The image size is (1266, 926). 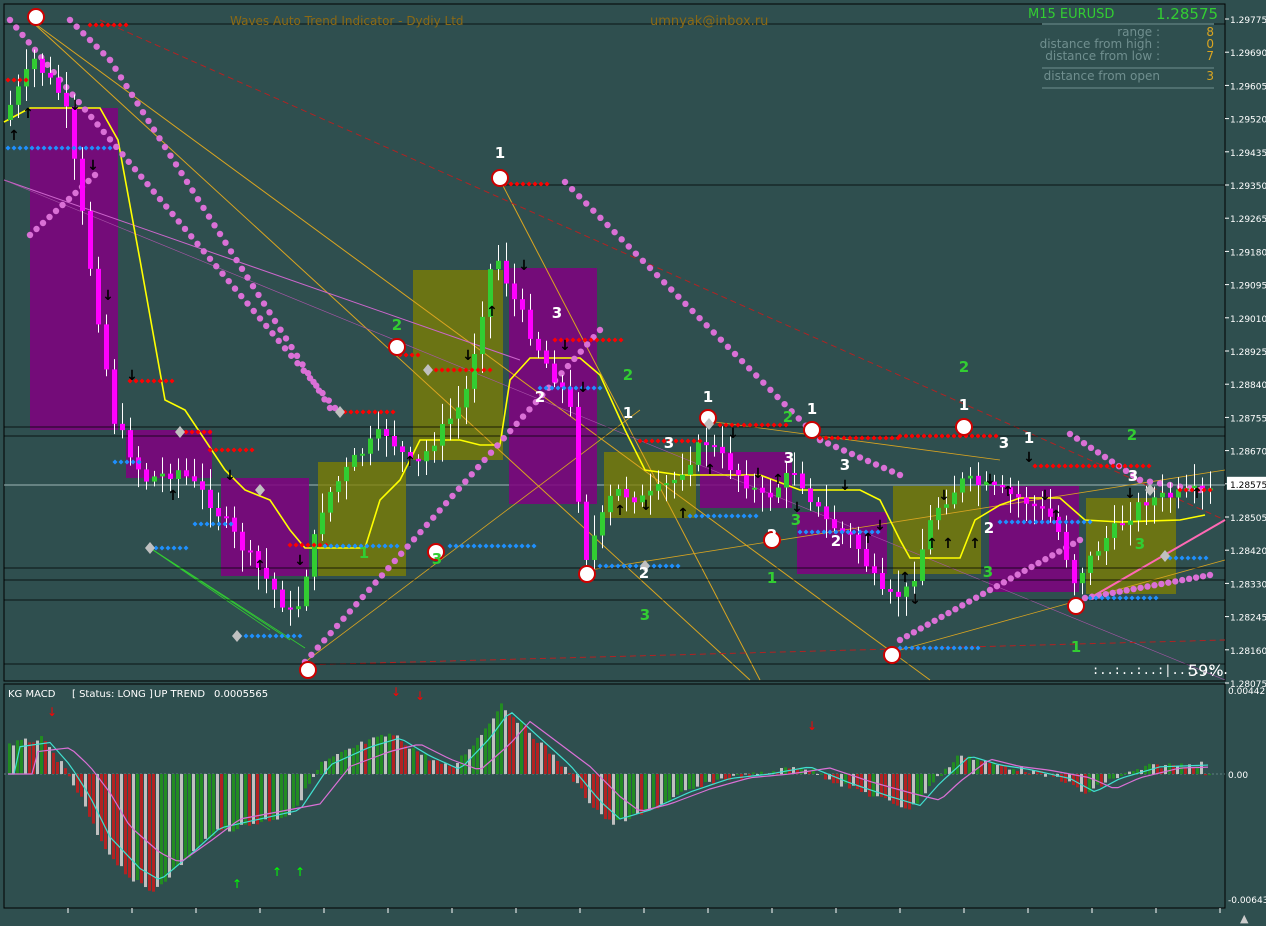 What do you see at coordinates (500, 178) in the screenshot?
I see `pivot-icon` at bounding box center [500, 178].